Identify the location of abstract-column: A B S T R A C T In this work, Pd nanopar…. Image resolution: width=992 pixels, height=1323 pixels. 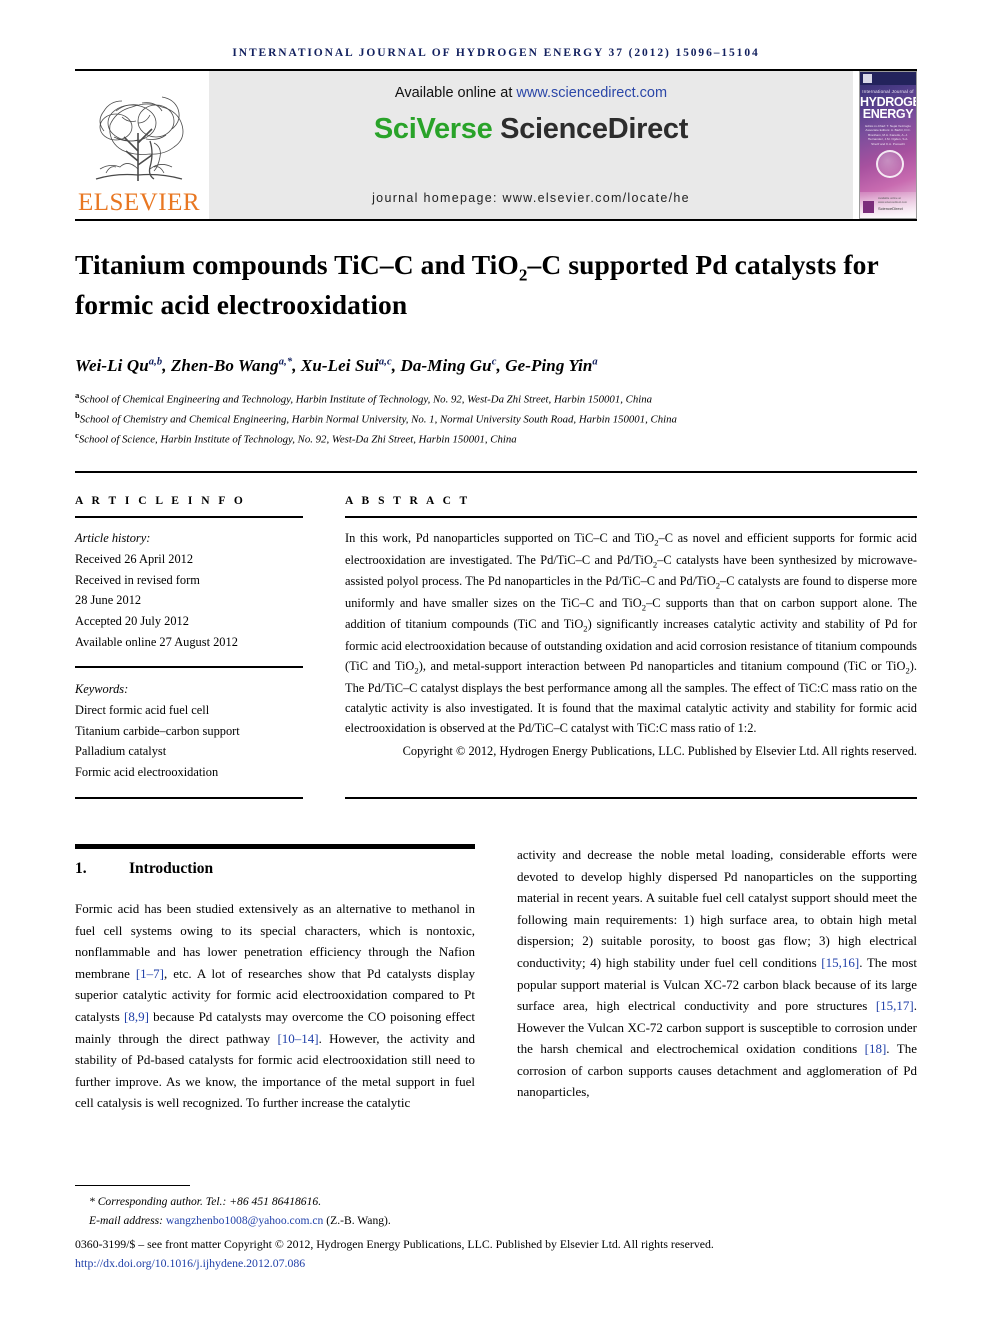
(631, 639).